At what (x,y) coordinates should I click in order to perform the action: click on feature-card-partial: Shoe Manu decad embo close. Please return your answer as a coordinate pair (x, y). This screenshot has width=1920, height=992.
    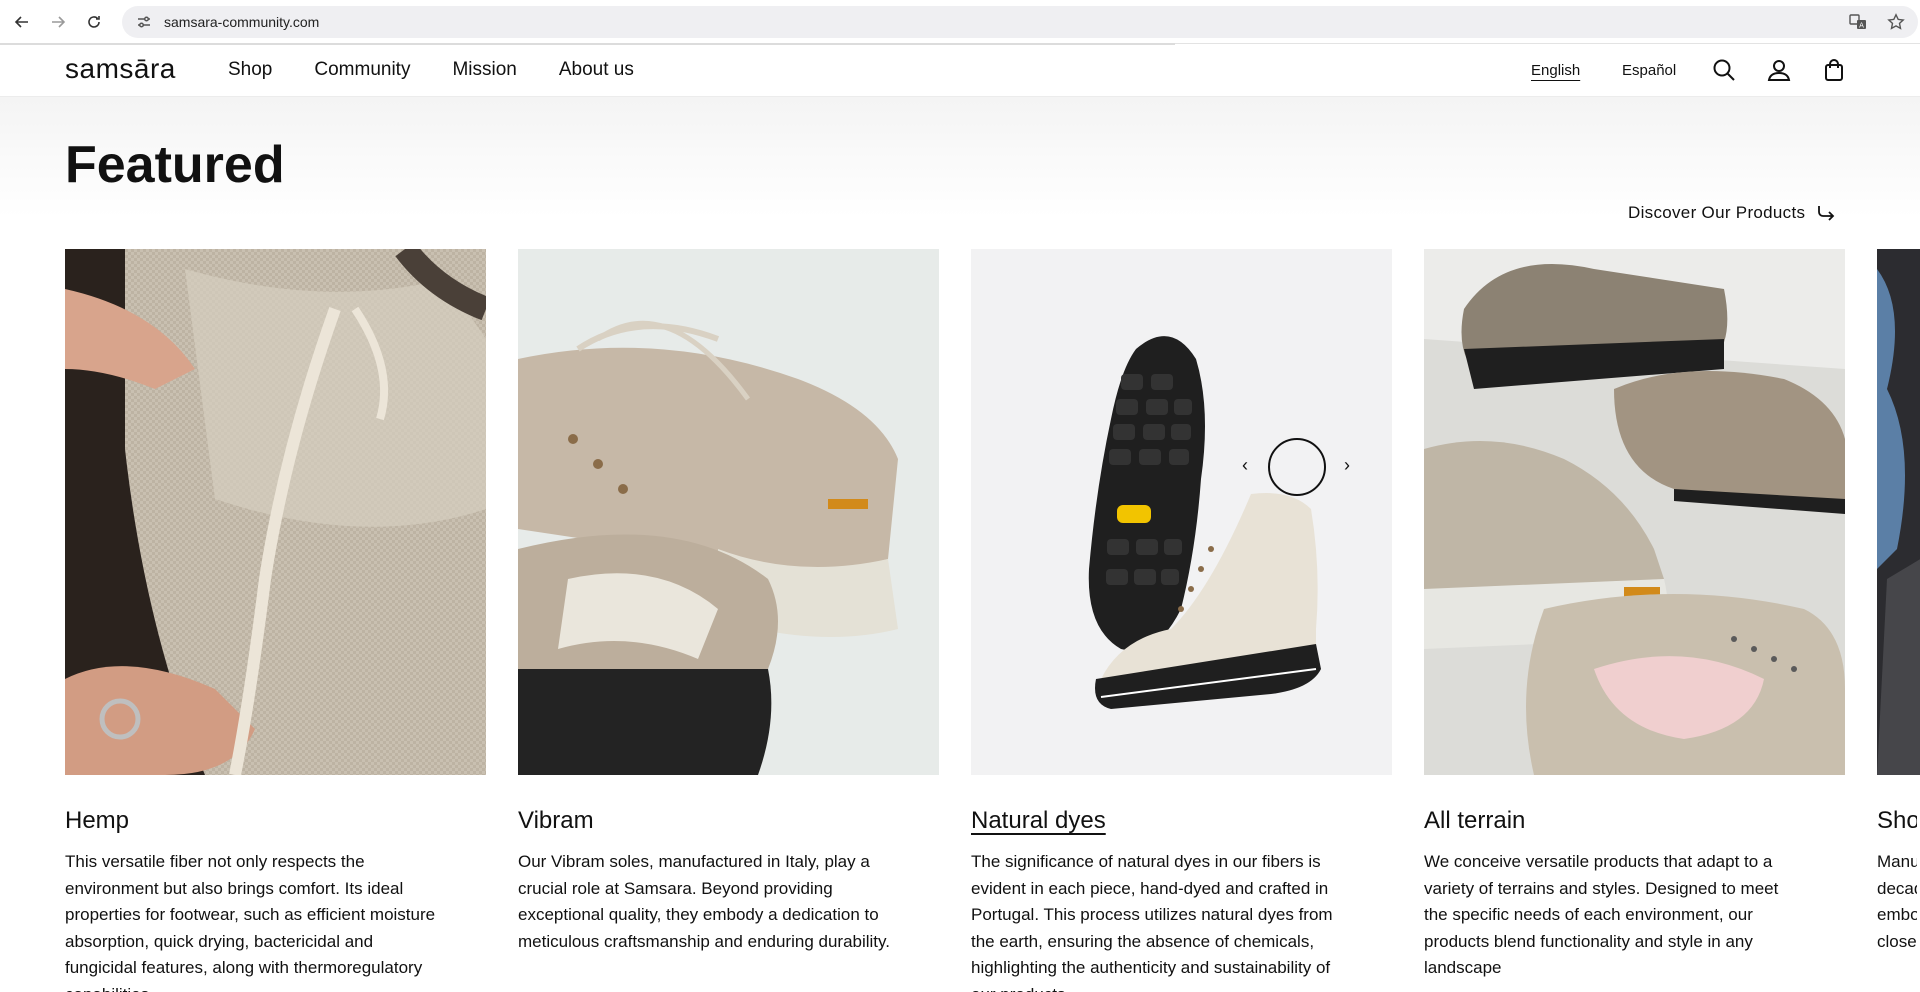
    Looking at the image, I should click on (1898, 602).